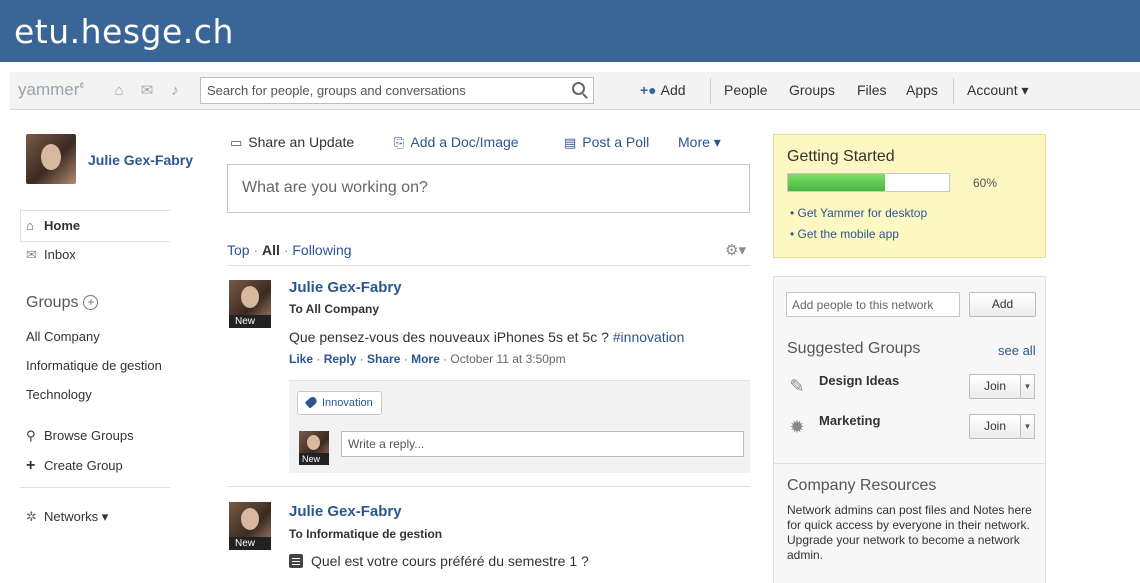 The height and width of the screenshot is (583, 1140). I want to click on invite-box, so click(873, 304).